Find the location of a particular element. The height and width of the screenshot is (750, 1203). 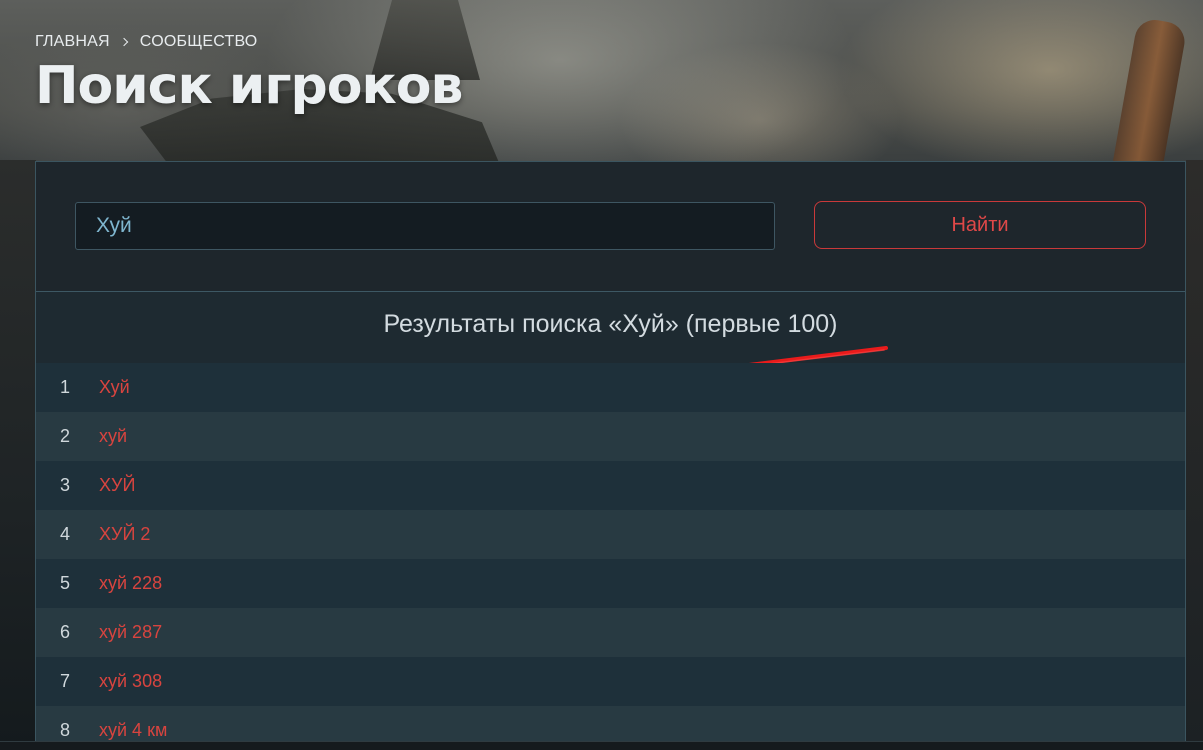

result-index: 8 is located at coordinates (65, 730).